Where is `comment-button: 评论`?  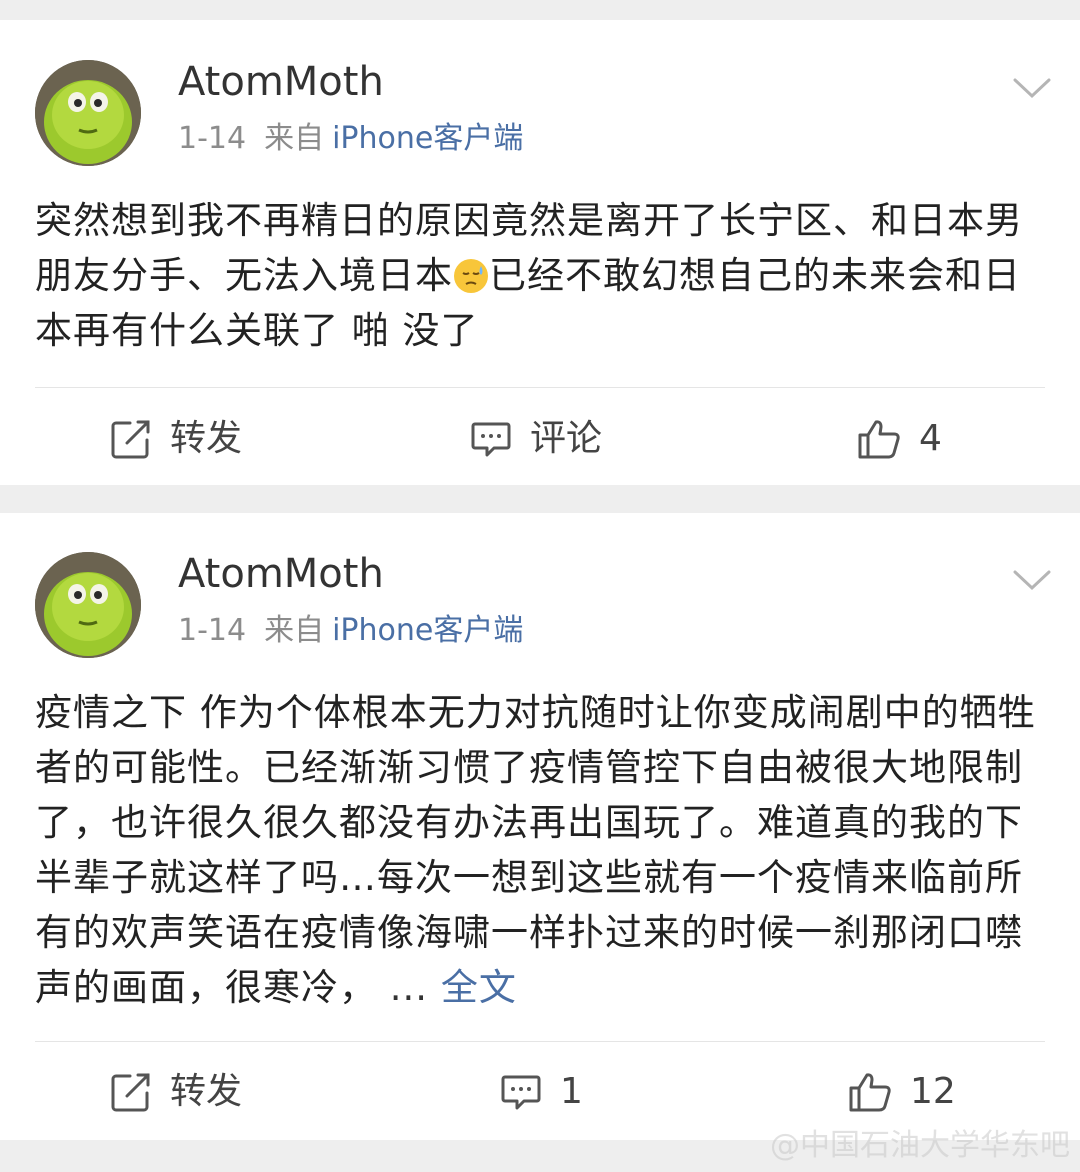 comment-button: 评论 is located at coordinates (536, 439).